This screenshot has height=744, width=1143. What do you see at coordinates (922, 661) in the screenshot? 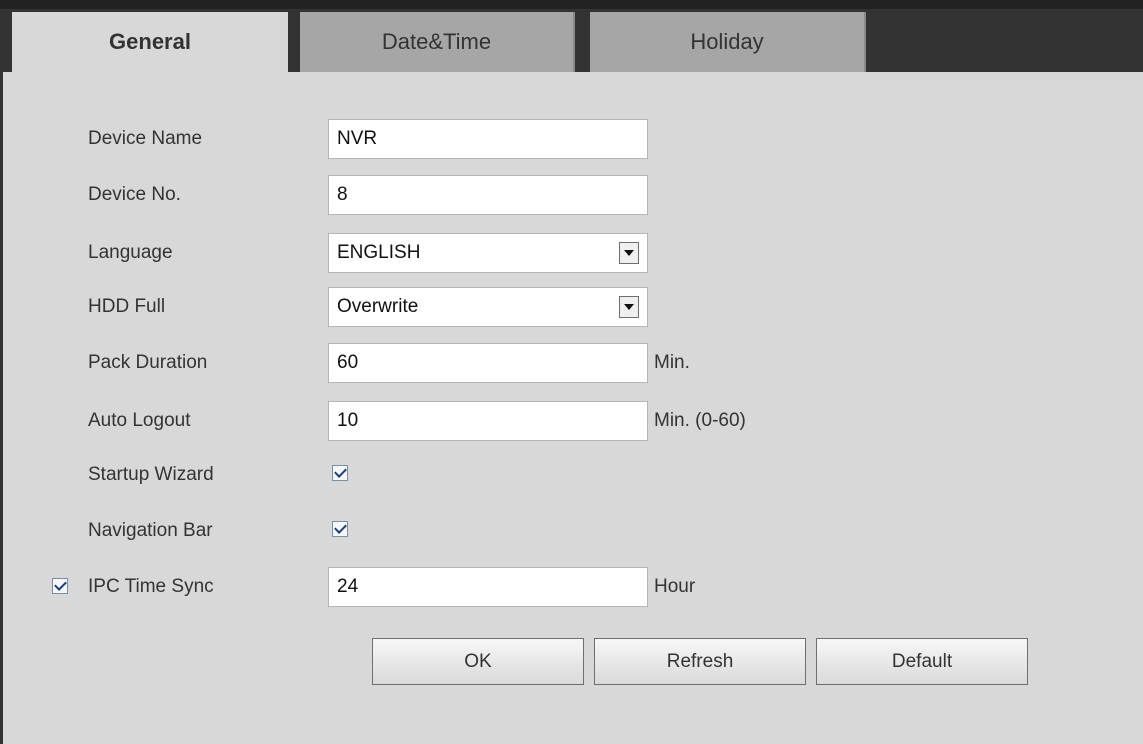
I see `default-button: Default` at bounding box center [922, 661].